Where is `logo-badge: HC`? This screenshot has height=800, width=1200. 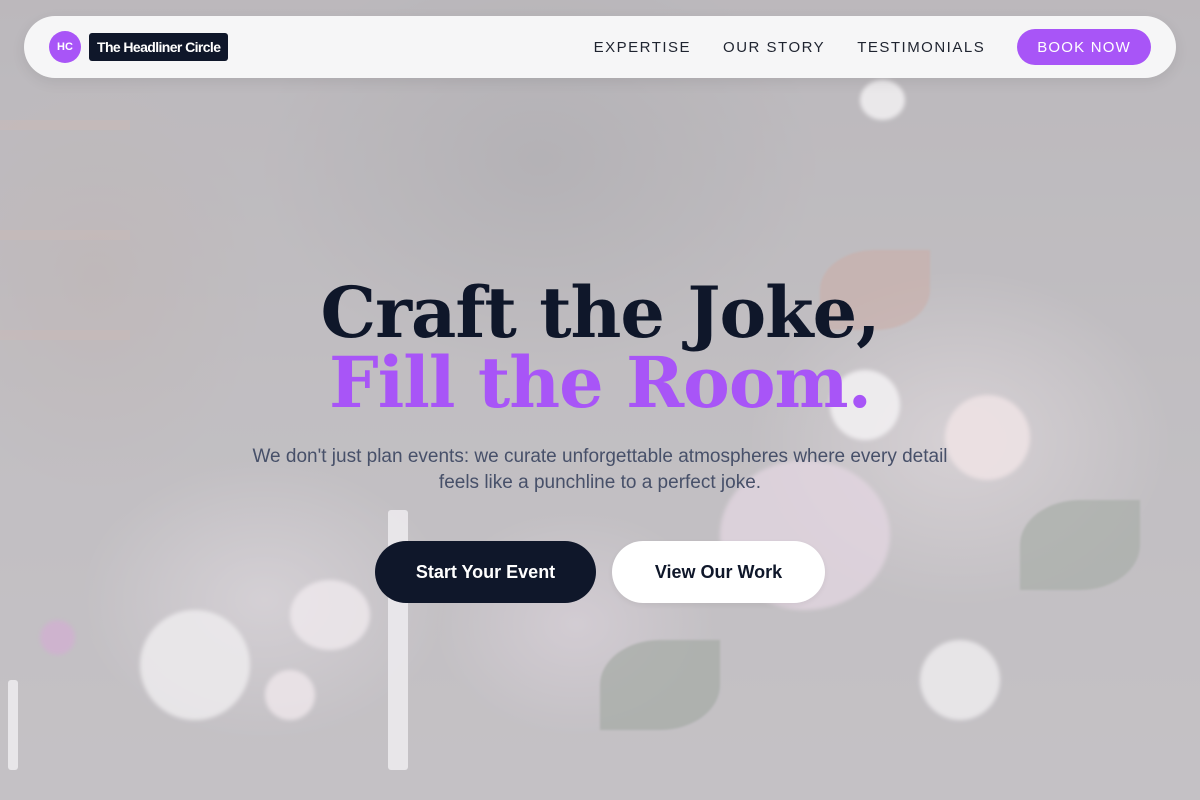 logo-badge: HC is located at coordinates (65, 47).